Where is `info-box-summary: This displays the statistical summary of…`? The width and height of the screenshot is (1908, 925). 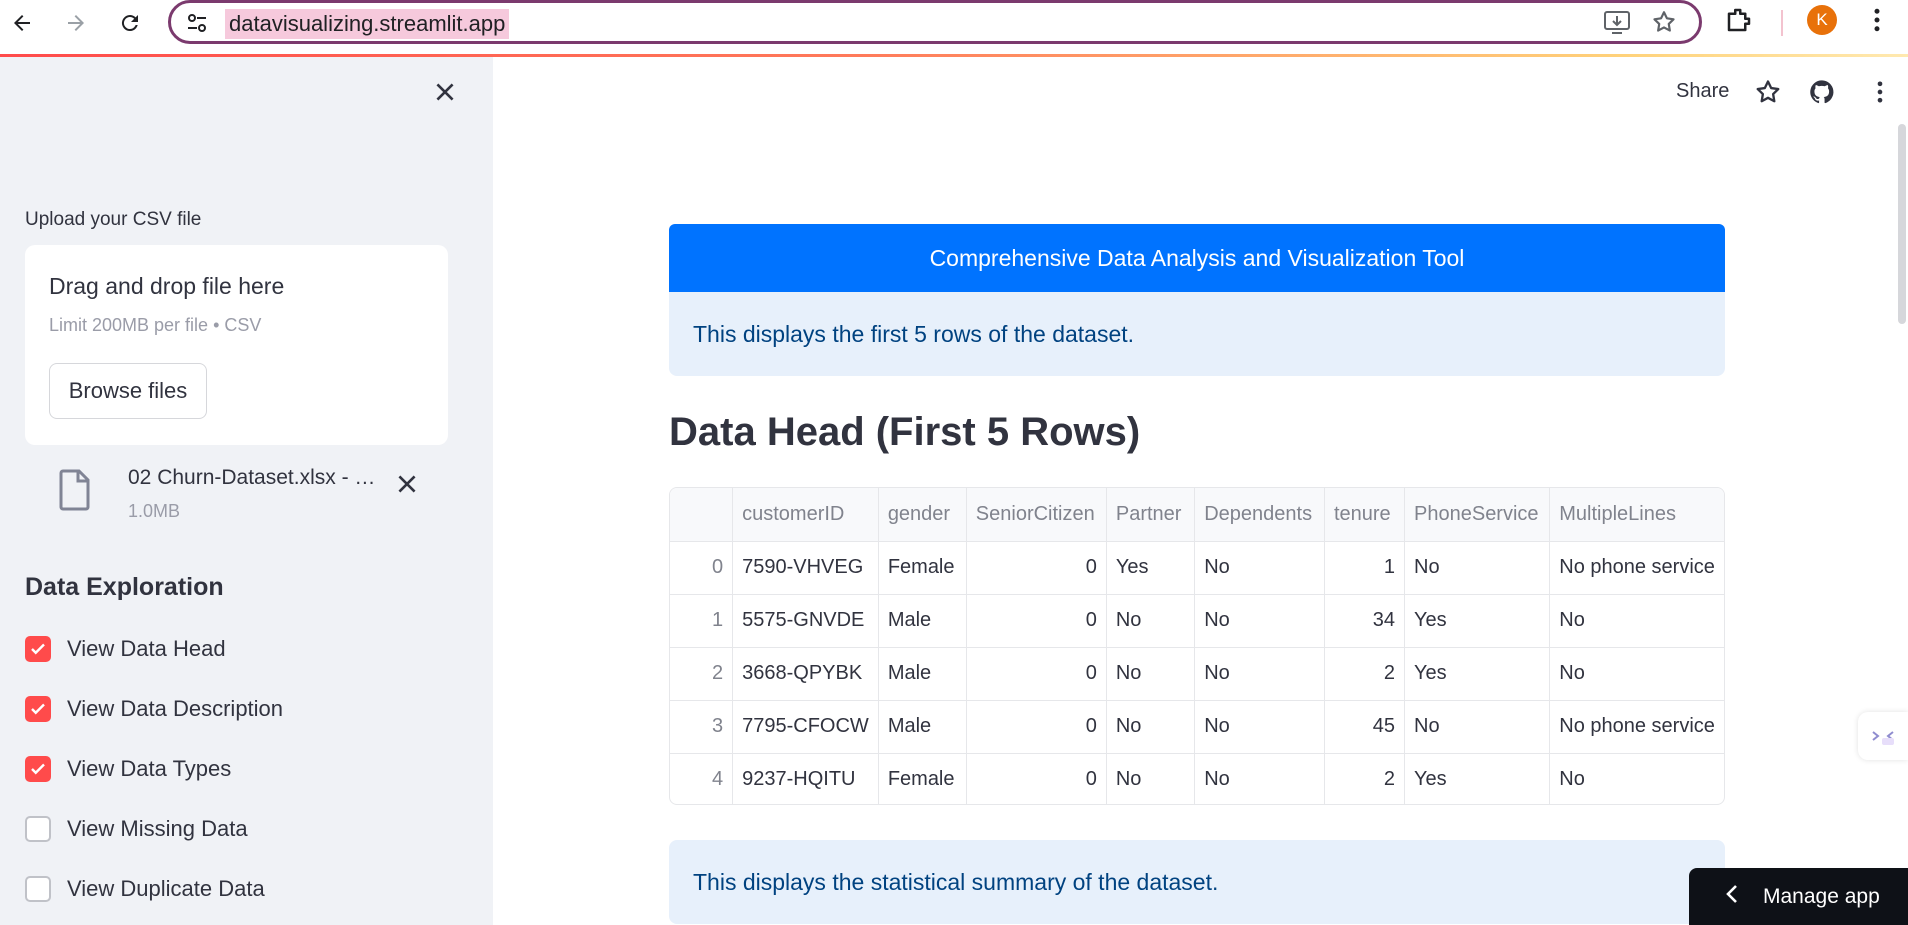 info-box-summary: This displays the statistical summary of… is located at coordinates (1197, 882).